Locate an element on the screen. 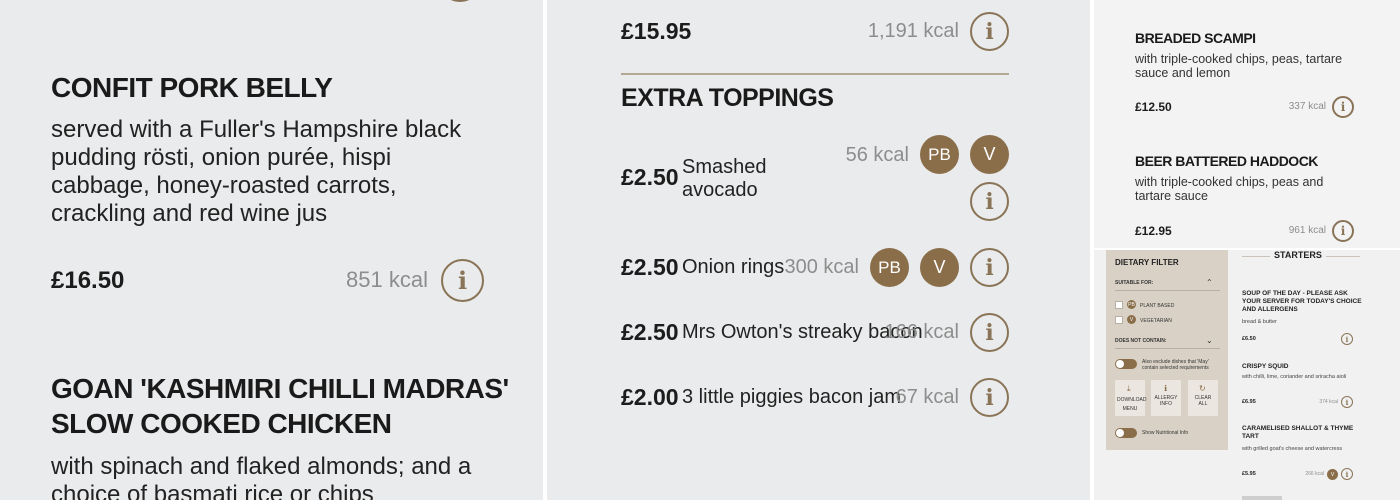 This screenshot has height=500, width=1400. dish-kcal: 337 kcal is located at coordinates (1307, 106).